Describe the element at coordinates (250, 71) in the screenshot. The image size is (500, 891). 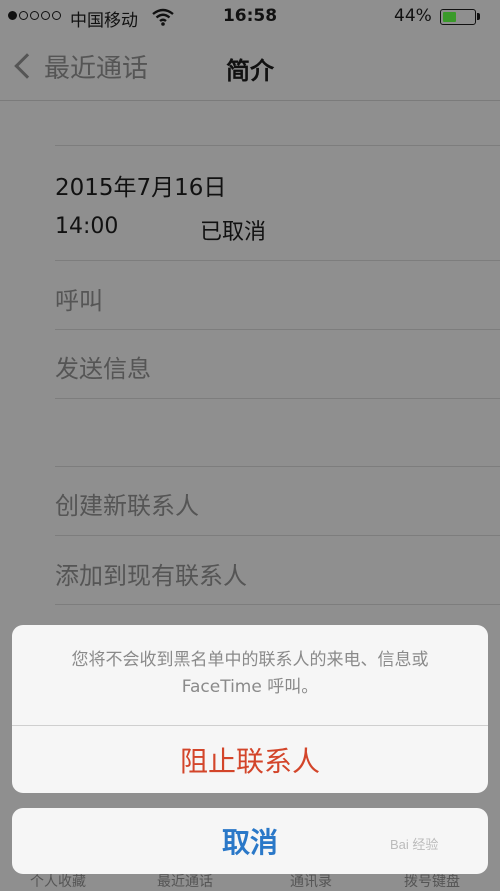
I see `page-title: 简介` at that location.